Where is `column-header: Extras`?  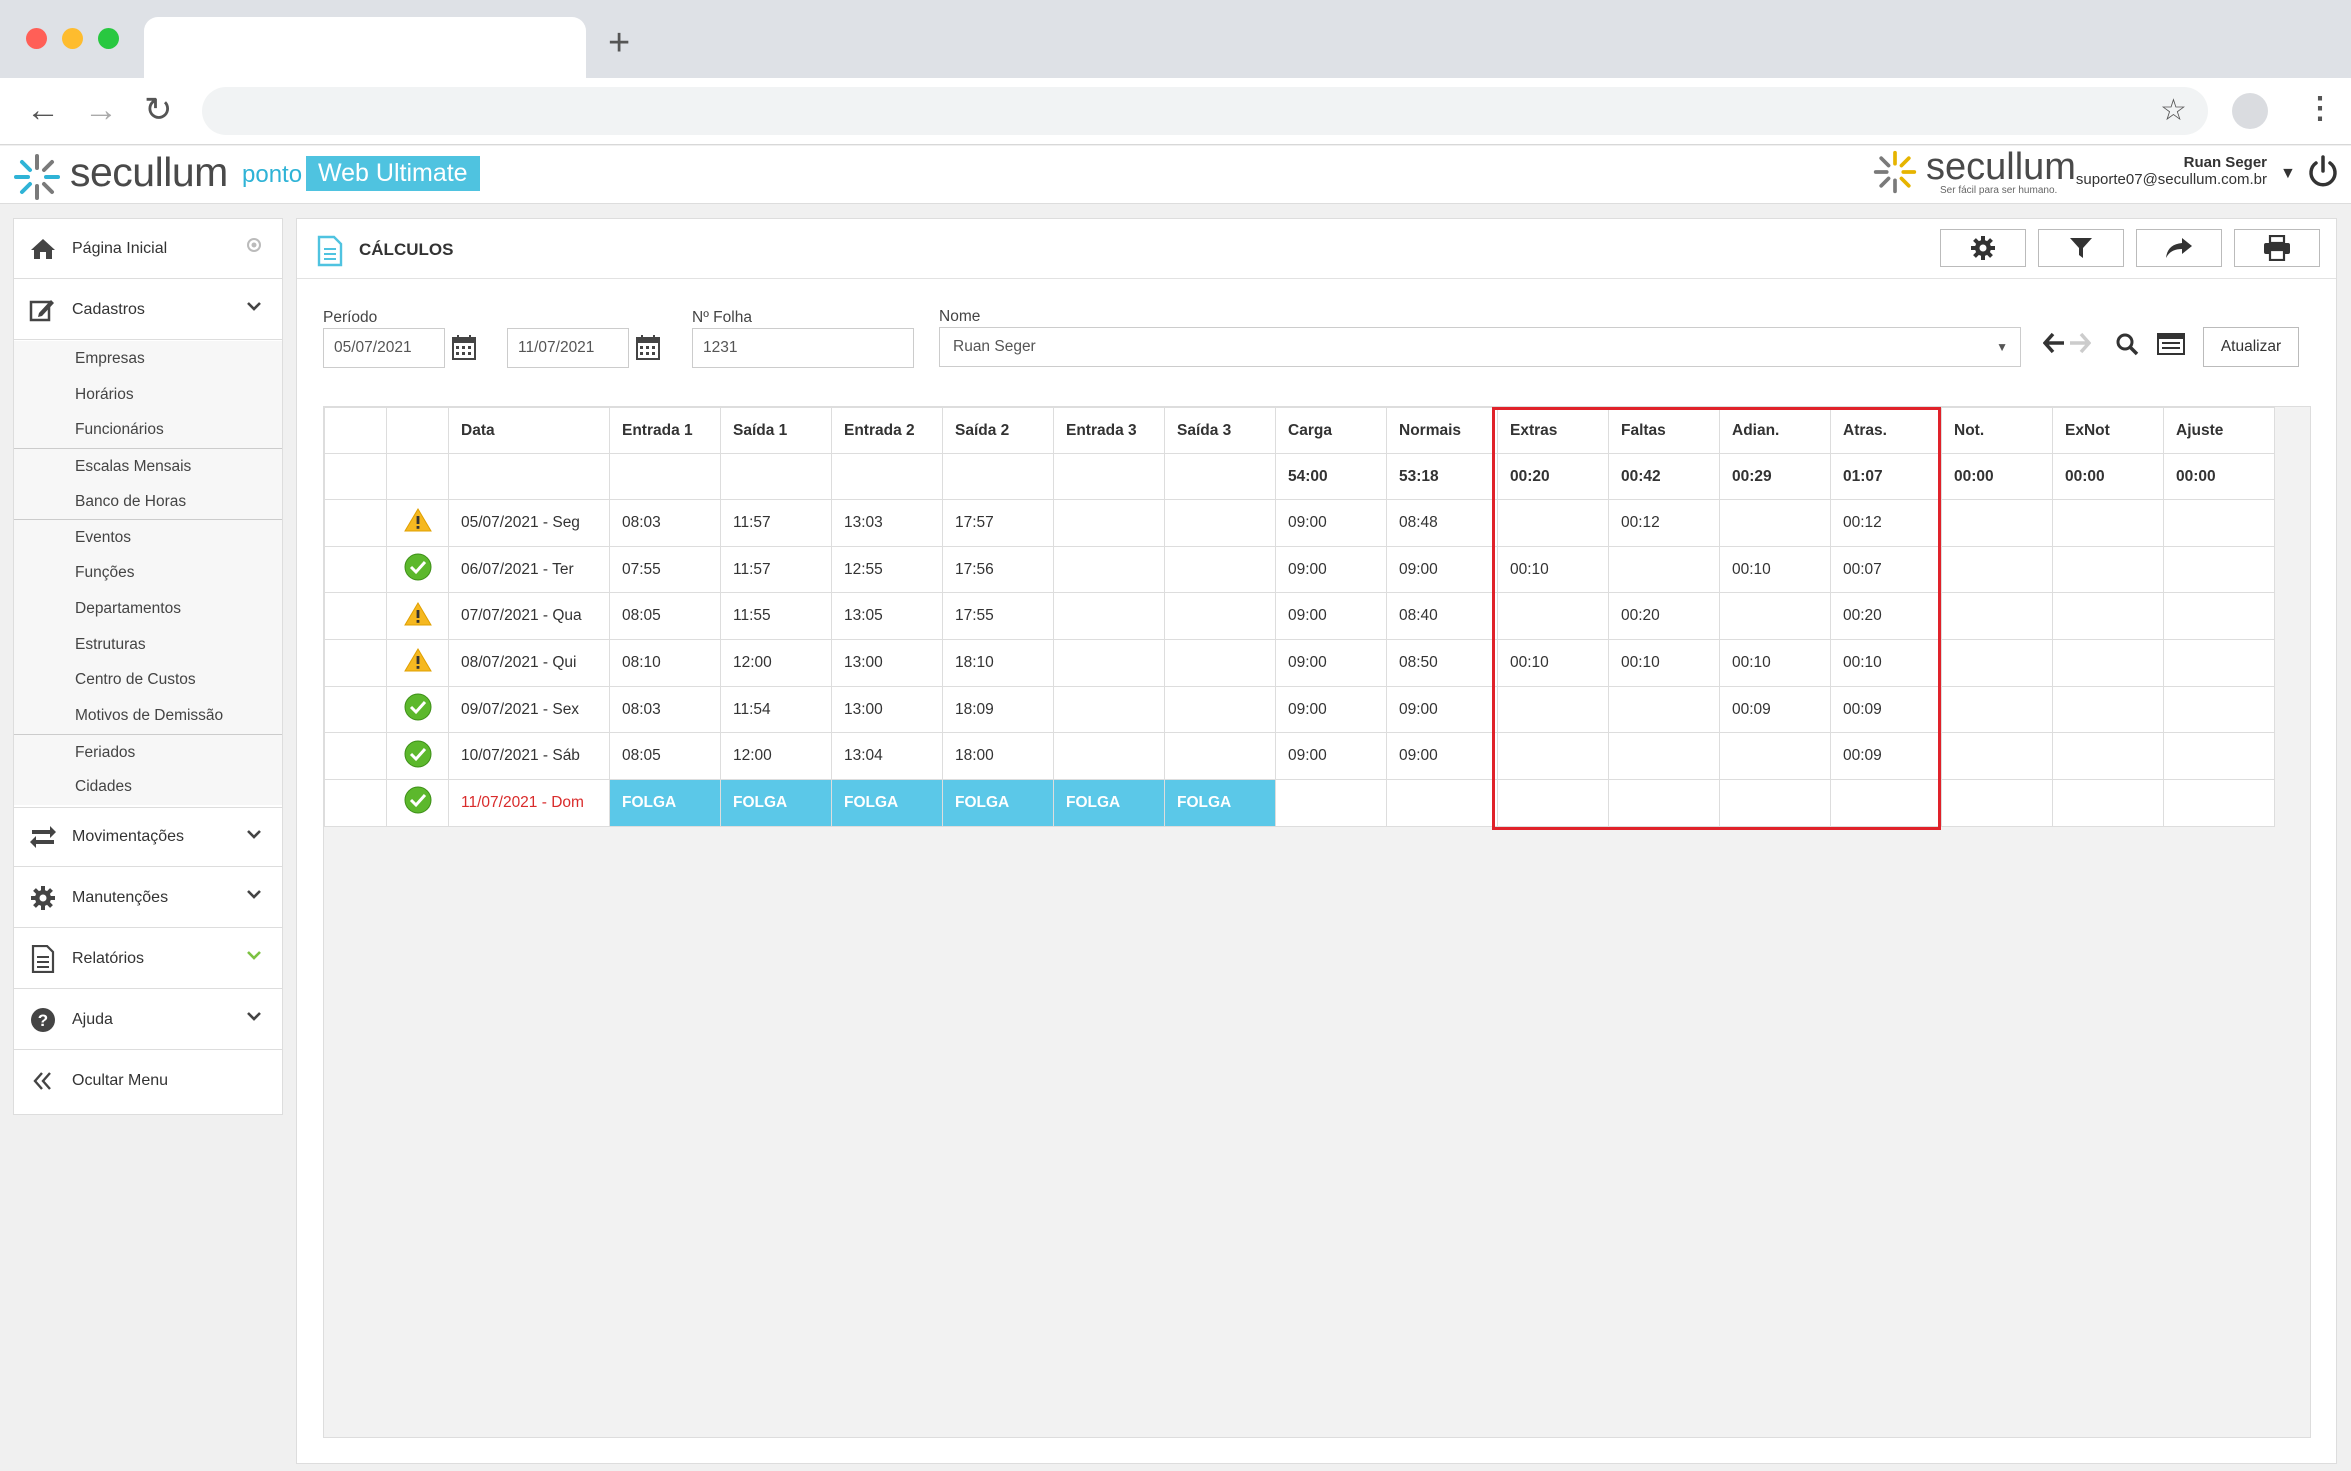 column-header: Extras is located at coordinates (1553, 430).